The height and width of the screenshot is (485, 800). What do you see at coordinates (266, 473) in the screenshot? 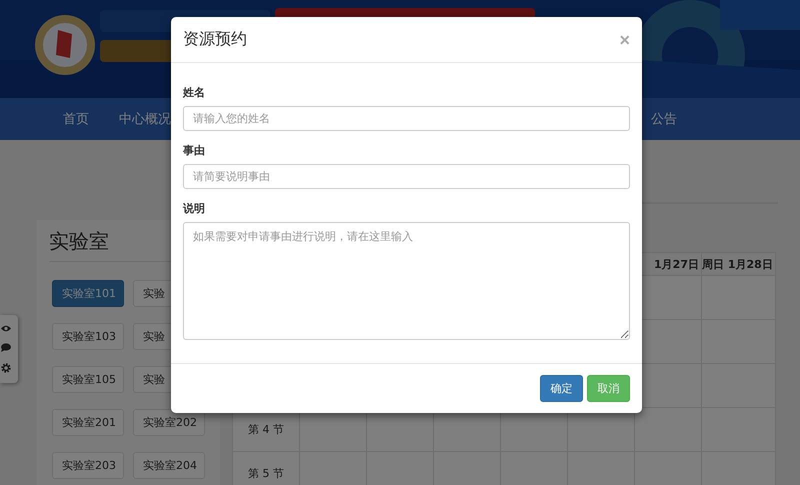
I see `period-label: 第 5 节` at bounding box center [266, 473].